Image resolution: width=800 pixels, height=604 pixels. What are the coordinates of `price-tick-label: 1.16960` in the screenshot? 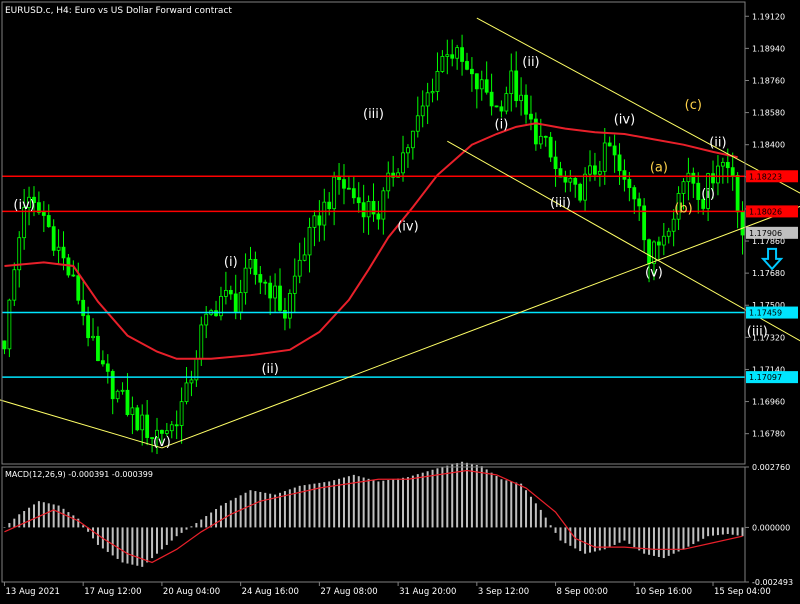 It's located at (768, 402).